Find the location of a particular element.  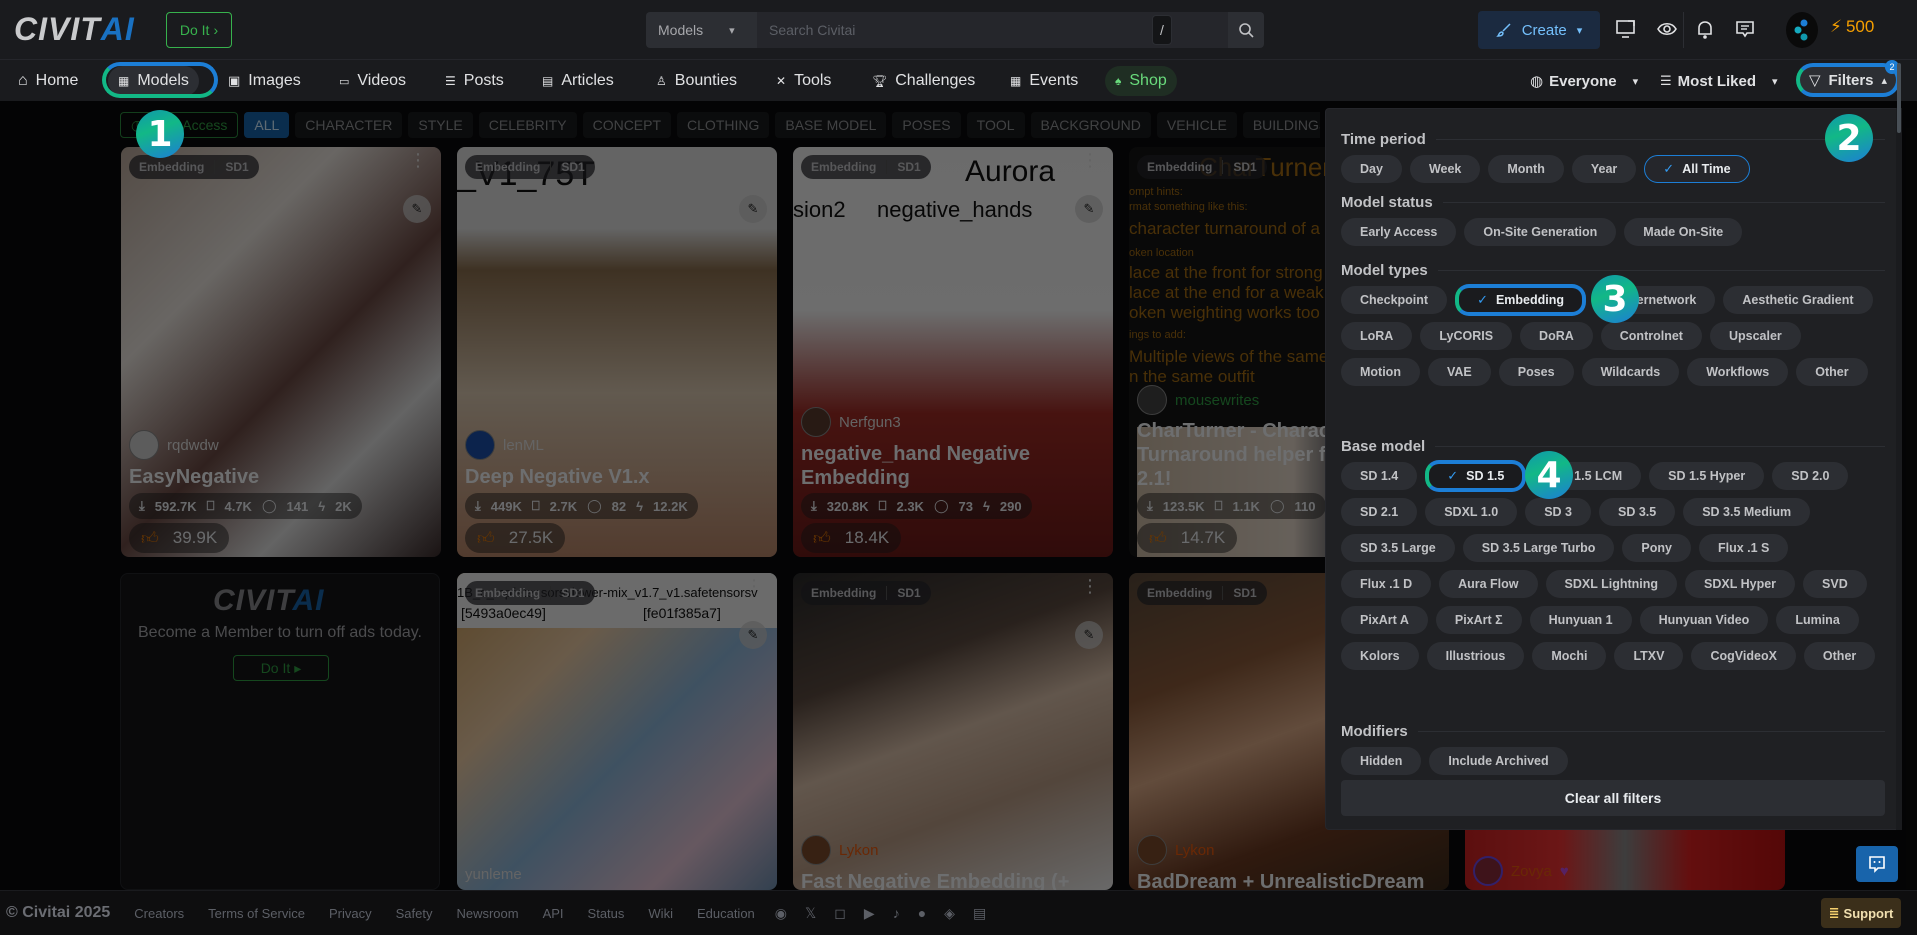

filter-chip-sd-3: SD 3 is located at coordinates (1558, 512).